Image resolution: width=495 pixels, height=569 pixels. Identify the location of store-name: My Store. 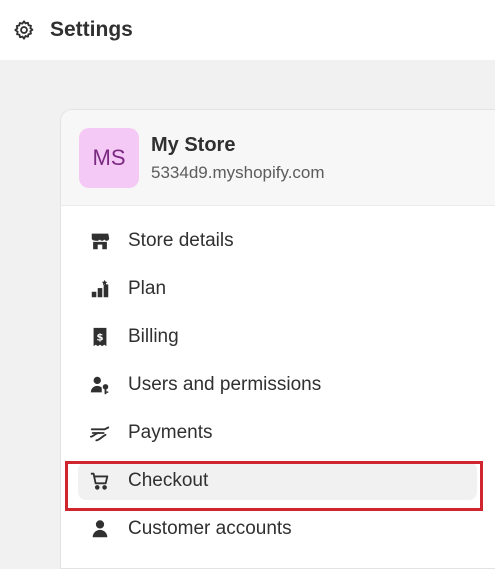
(193, 144).